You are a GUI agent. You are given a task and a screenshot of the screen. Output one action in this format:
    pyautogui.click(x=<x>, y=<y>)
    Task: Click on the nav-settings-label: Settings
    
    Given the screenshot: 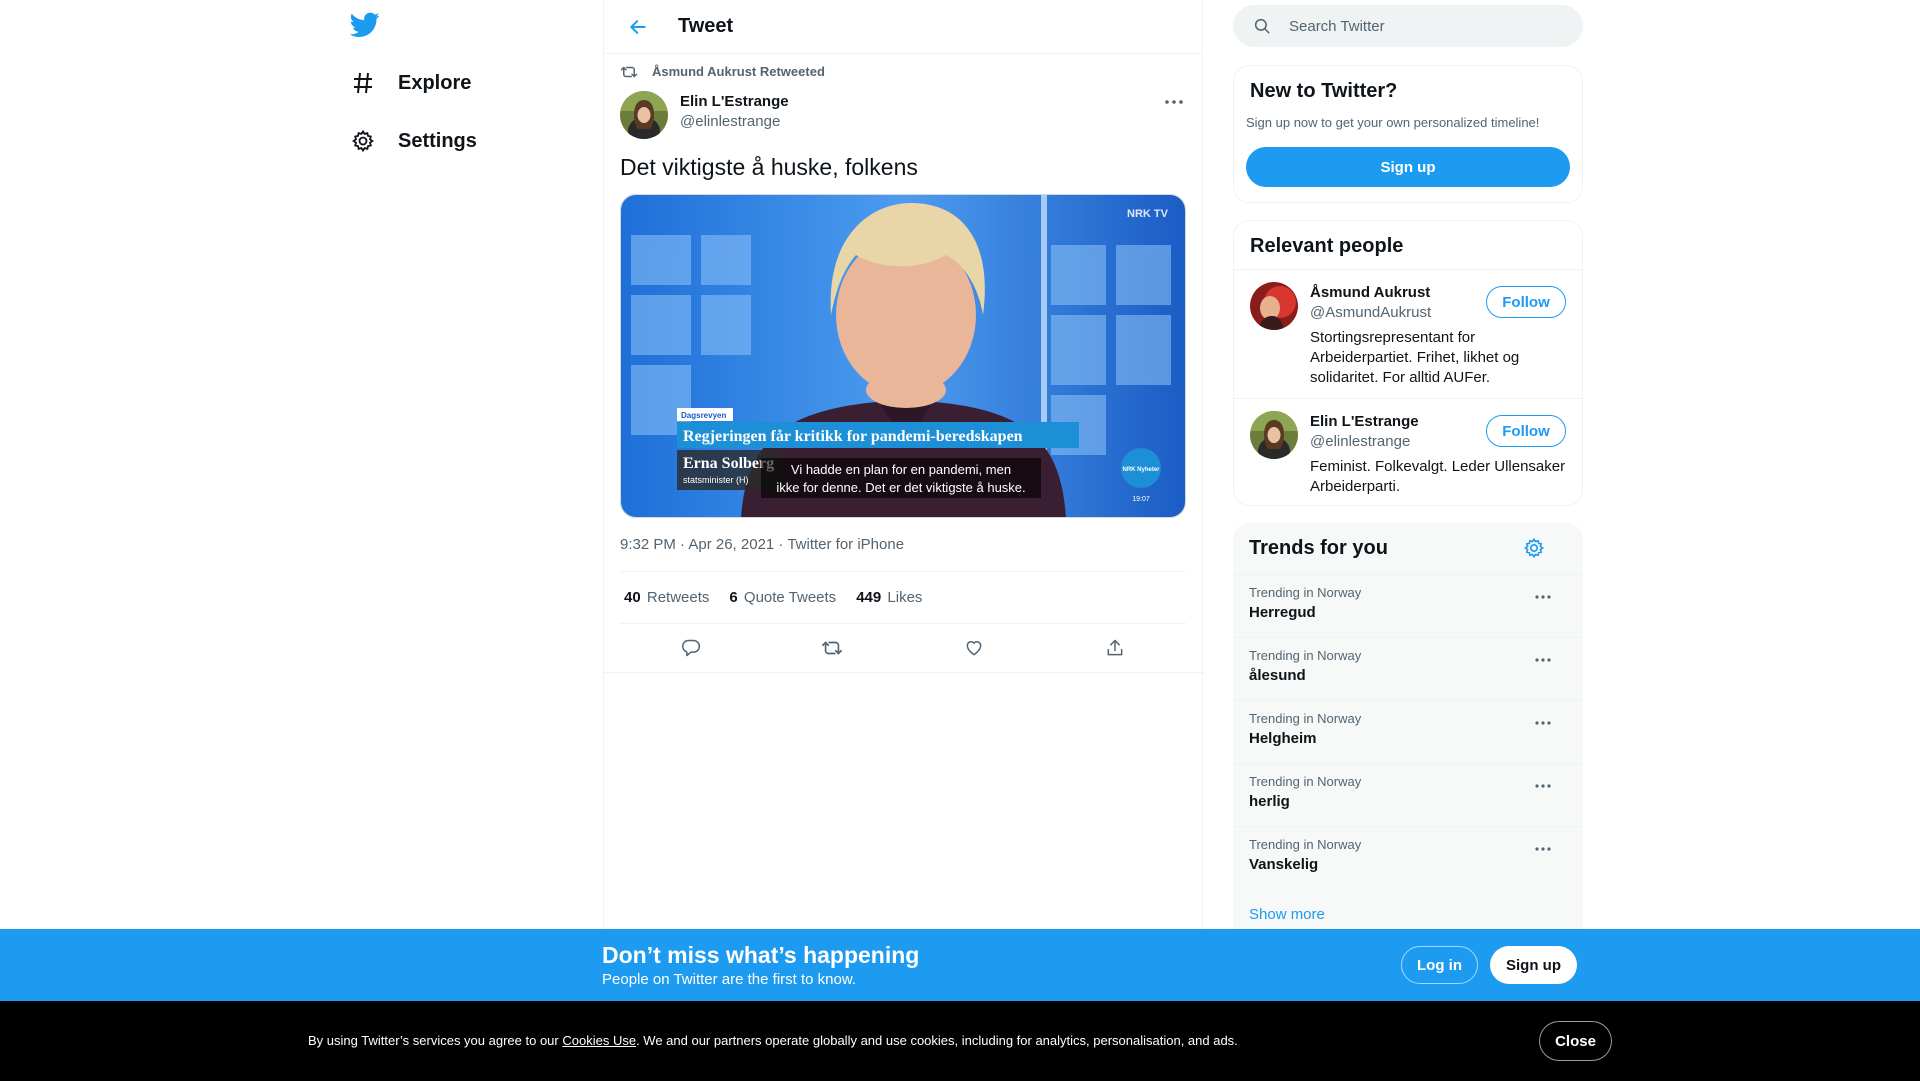 What is the action you would take?
    pyautogui.click(x=437, y=140)
    